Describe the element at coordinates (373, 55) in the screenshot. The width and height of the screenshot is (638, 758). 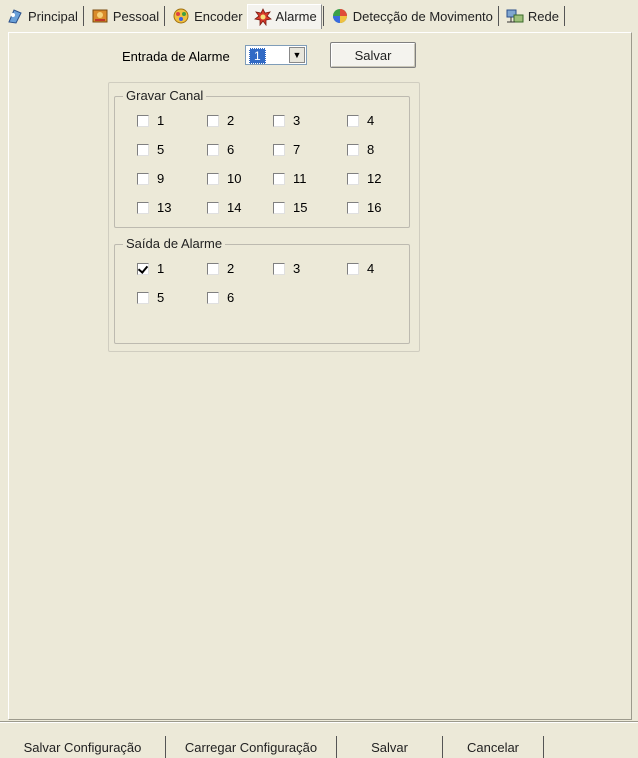
I see `save-button: Salvar` at that location.